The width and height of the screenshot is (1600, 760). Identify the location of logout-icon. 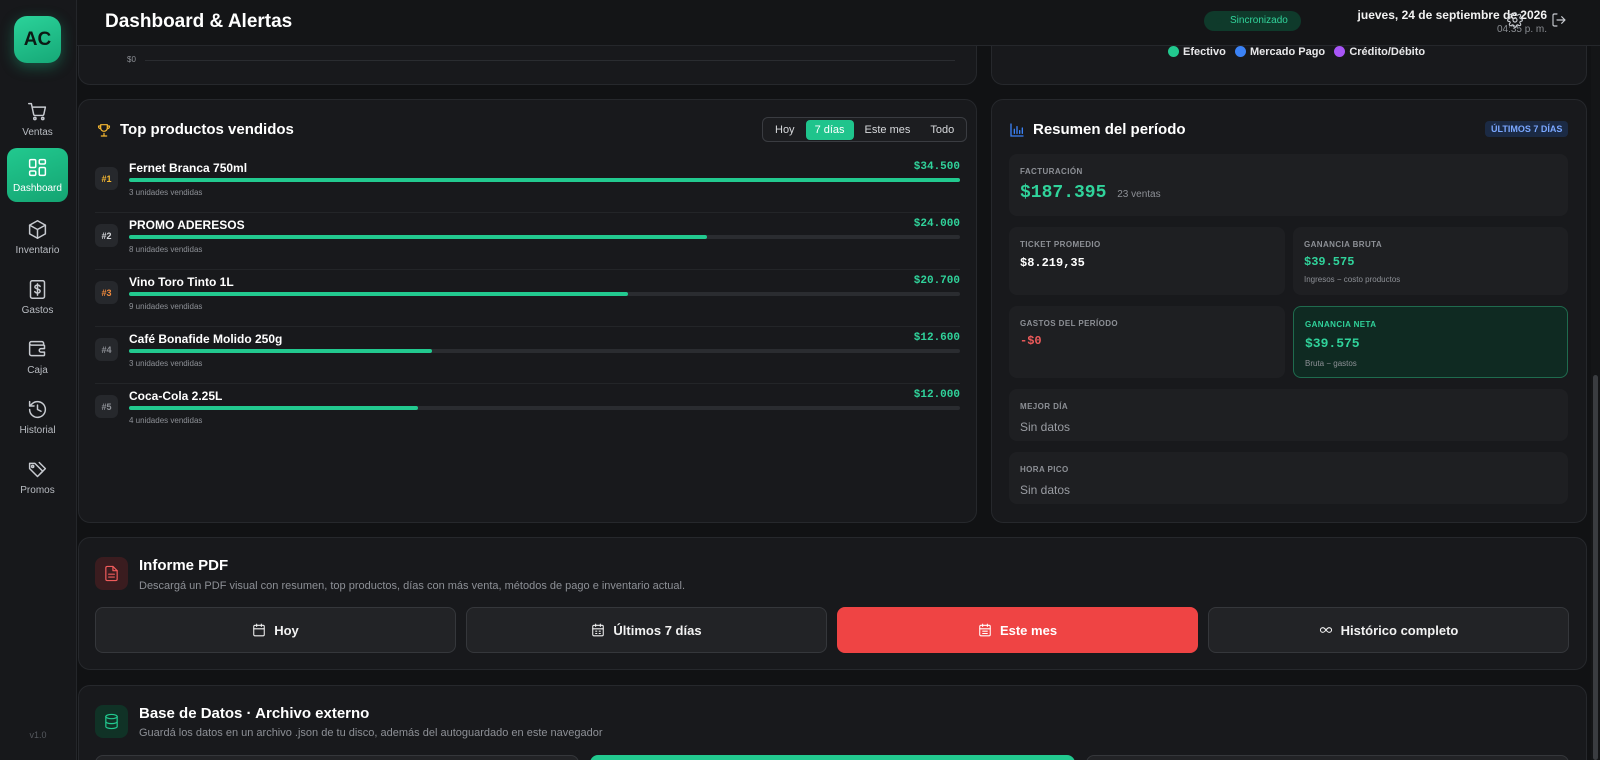
(1559, 20).